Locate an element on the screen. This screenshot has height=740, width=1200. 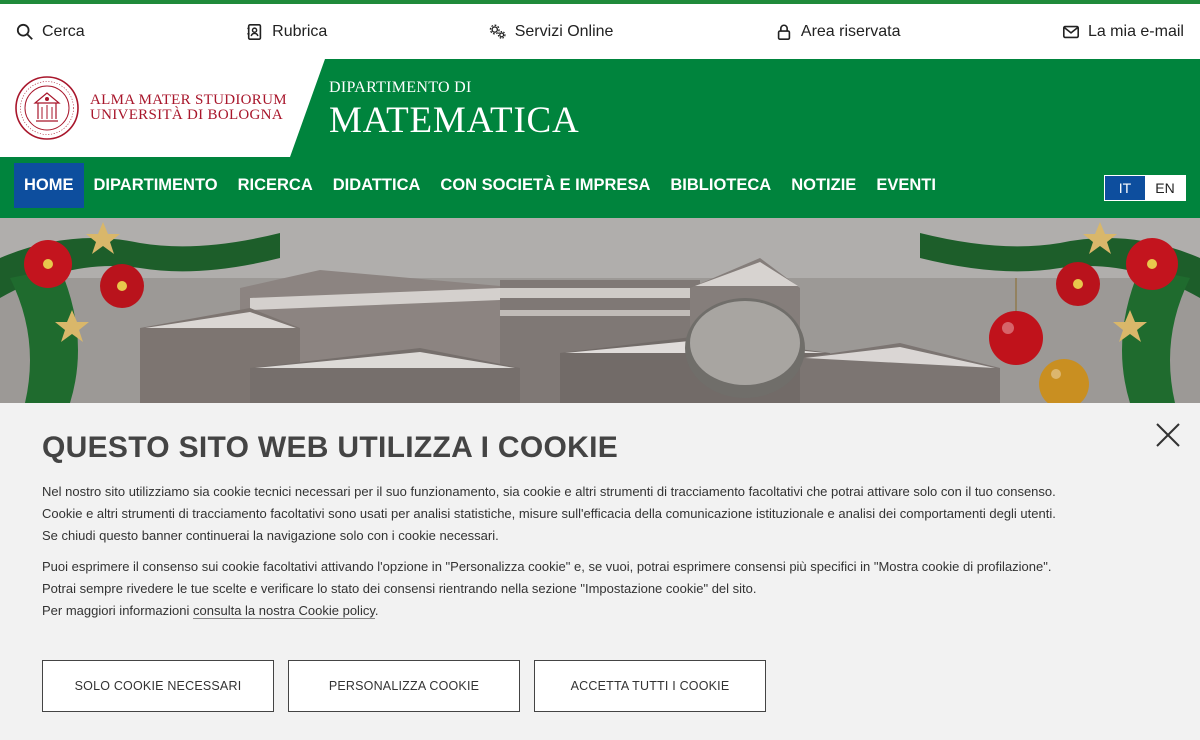
nav-item-societa-impresa: CON SOCIETÀ E IMPRESA is located at coordinates (545, 185).